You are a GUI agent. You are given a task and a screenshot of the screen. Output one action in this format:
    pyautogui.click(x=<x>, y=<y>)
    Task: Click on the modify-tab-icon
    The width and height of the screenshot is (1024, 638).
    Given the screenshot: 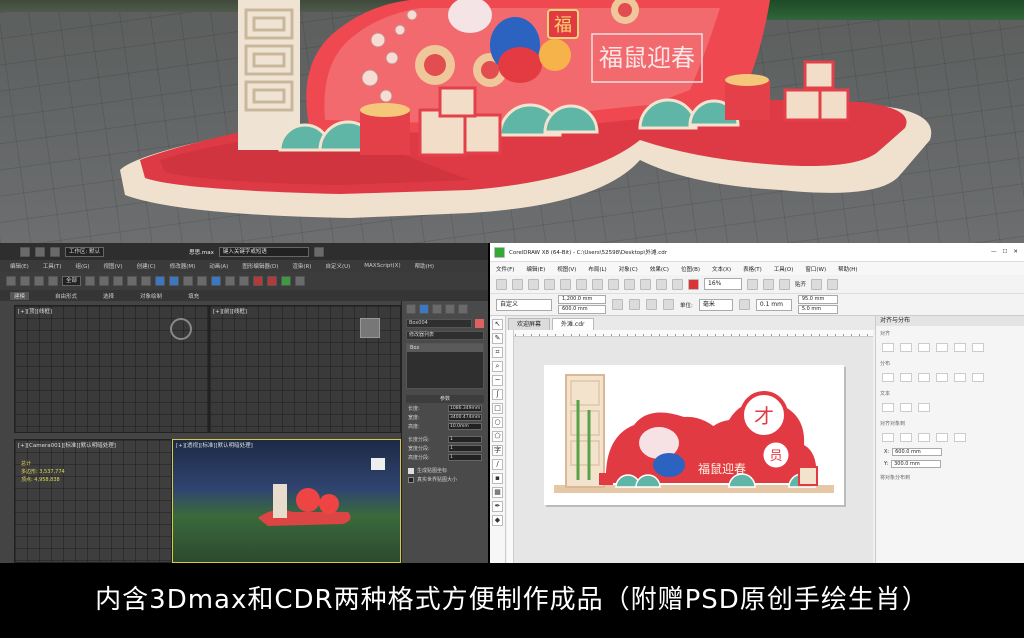 What is the action you would take?
    pyautogui.click(x=424, y=309)
    